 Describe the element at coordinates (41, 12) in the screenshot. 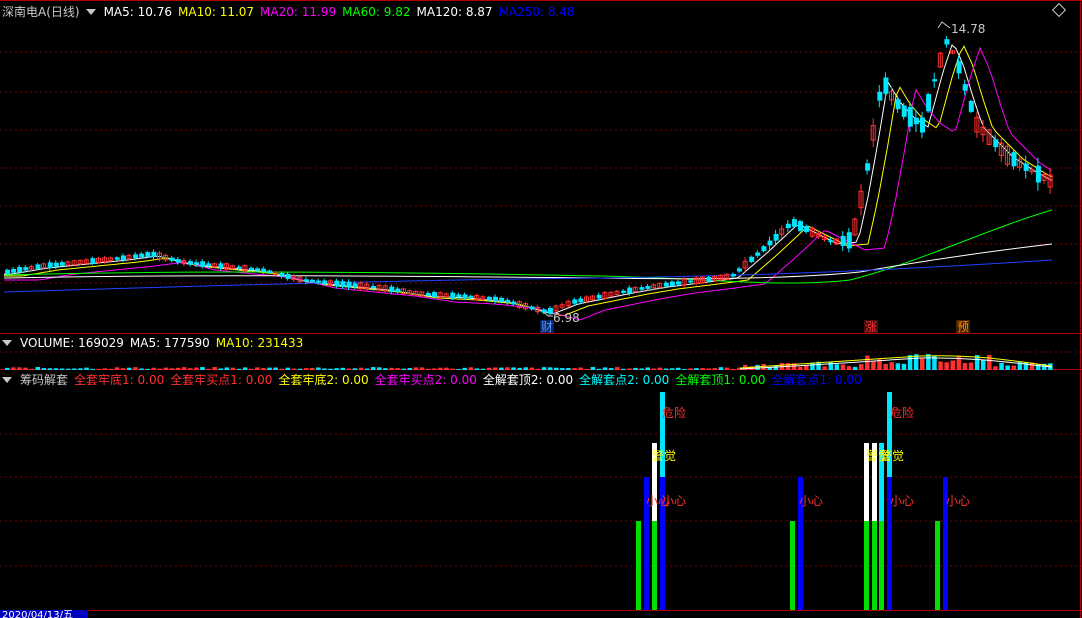

I see `stock-title: 深南电A(日线)` at that location.